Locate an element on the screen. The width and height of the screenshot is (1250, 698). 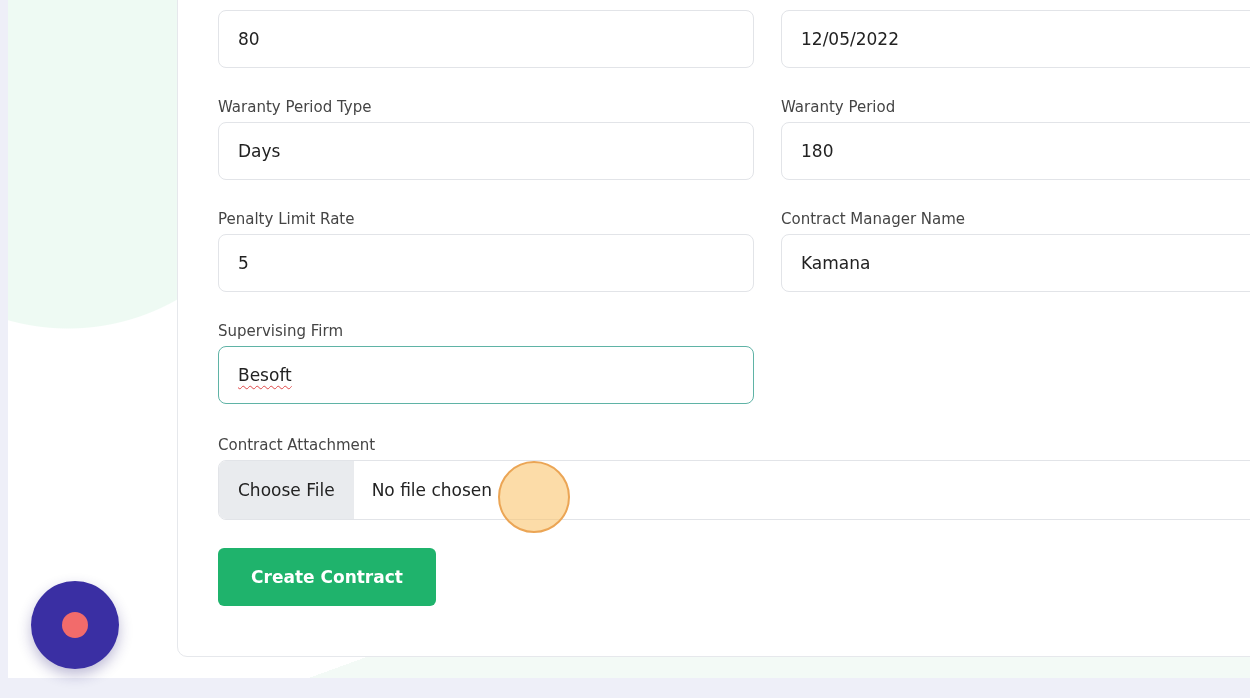
file-input: Choose File No file chosen is located at coordinates (734, 490).